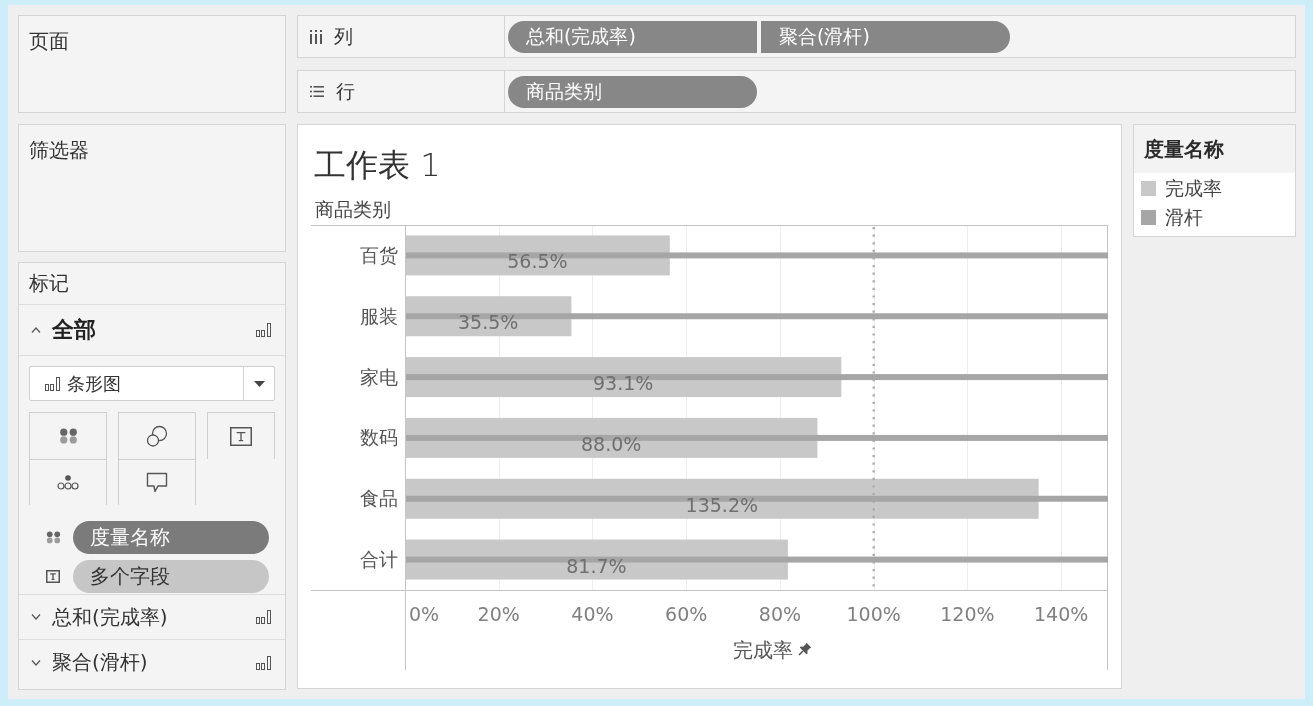  I want to click on shelf-title: 筛选器, so click(59, 150).